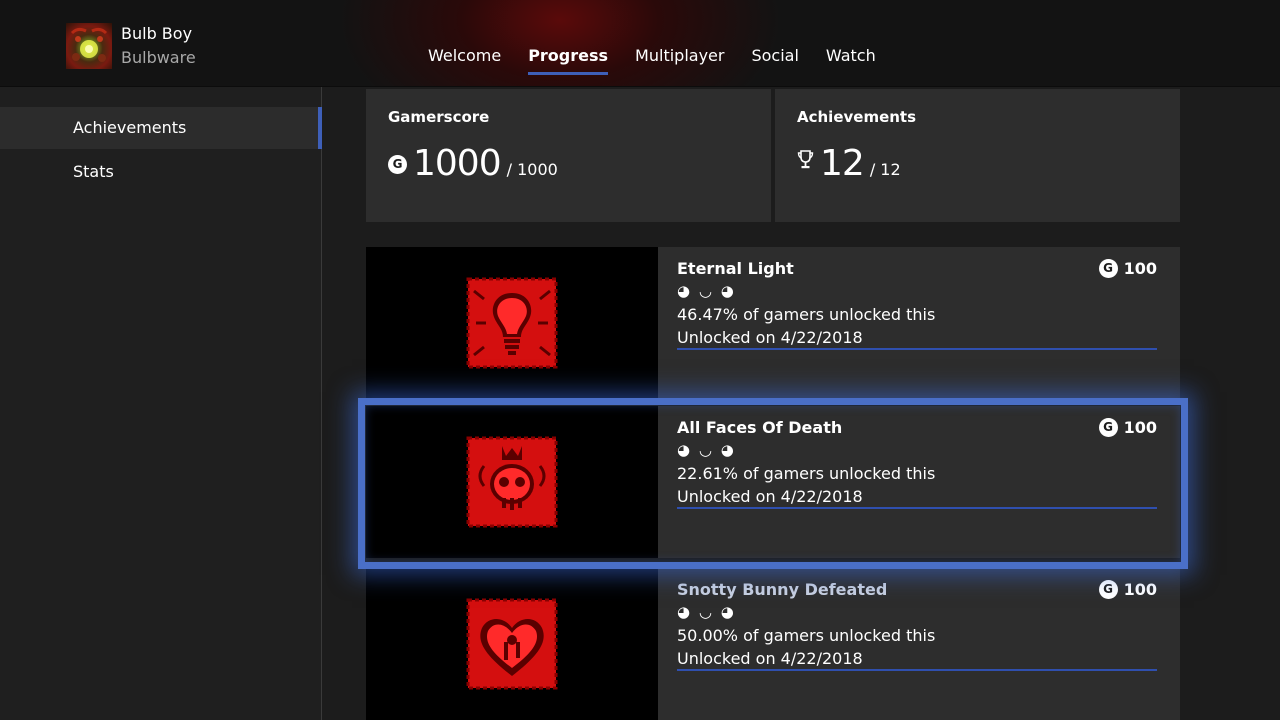 The image size is (1280, 720). Describe the element at coordinates (806, 314) in the screenshot. I see `achievement-unlock-percent: 46.47% of gamers unlocked this` at that location.